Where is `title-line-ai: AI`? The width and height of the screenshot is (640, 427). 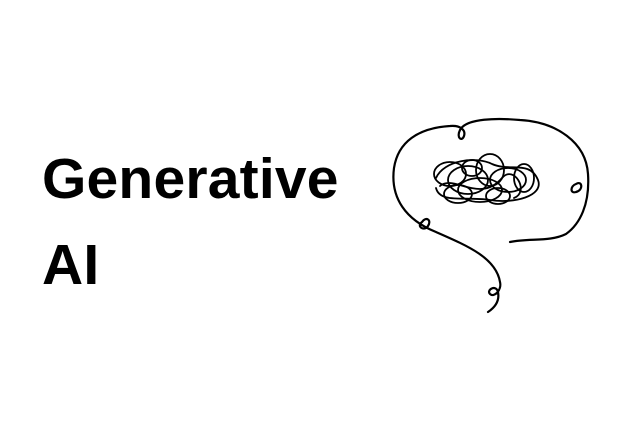 title-line-ai: AI is located at coordinates (71, 265).